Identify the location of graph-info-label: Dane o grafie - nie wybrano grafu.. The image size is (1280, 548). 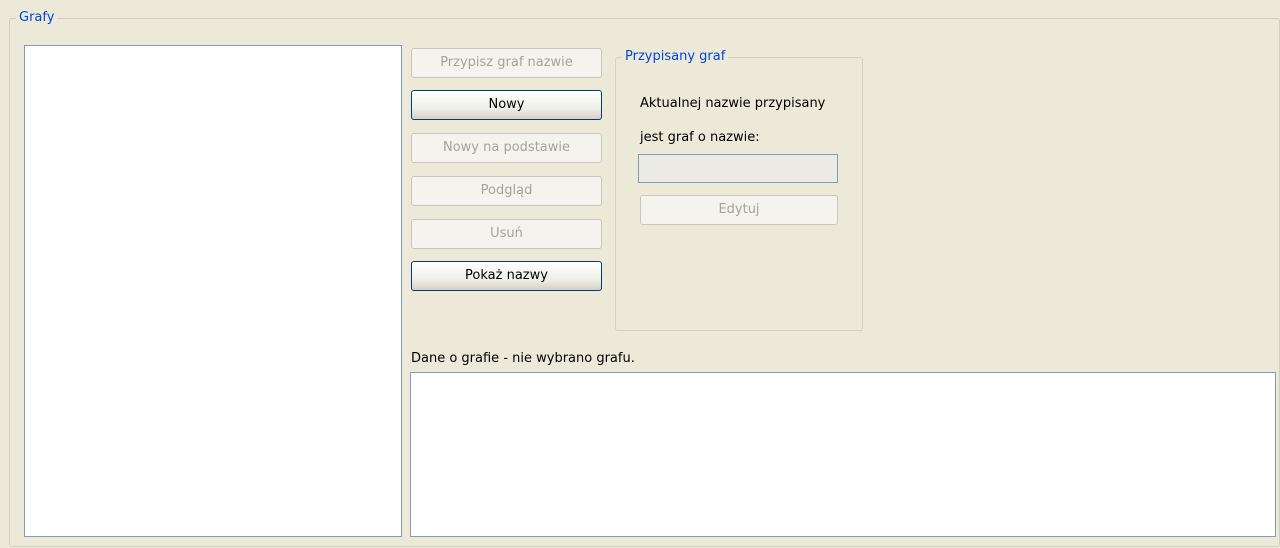
(523, 358).